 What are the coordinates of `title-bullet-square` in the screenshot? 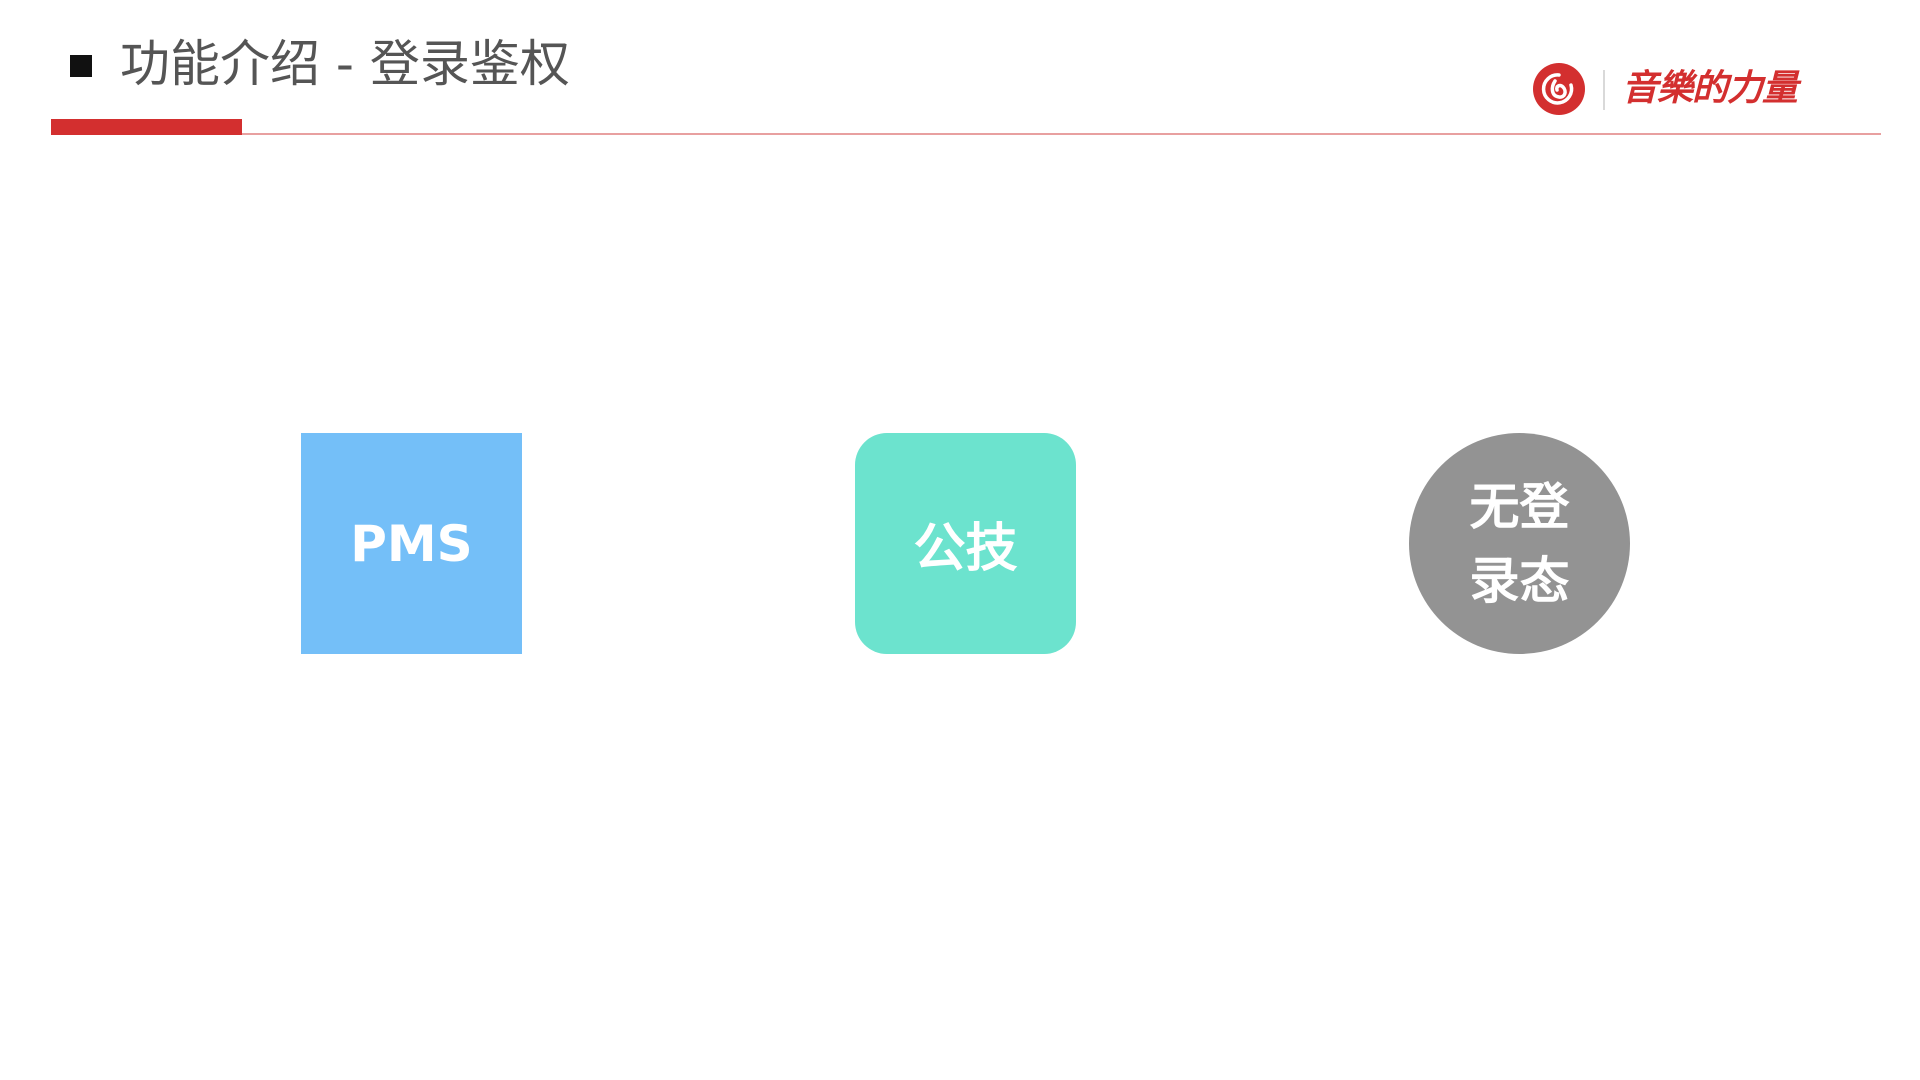 It's located at (81, 66).